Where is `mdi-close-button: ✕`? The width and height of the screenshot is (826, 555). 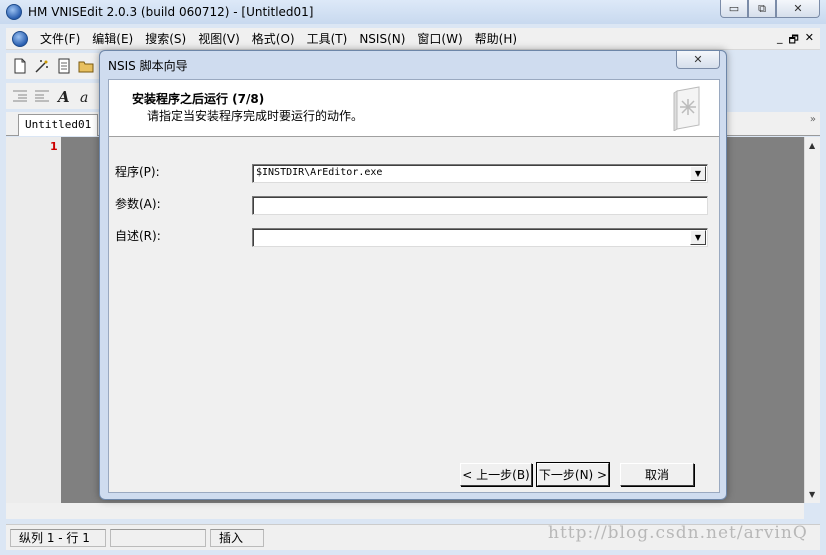
mdi-close-button: ✕ is located at coordinates (809, 40).